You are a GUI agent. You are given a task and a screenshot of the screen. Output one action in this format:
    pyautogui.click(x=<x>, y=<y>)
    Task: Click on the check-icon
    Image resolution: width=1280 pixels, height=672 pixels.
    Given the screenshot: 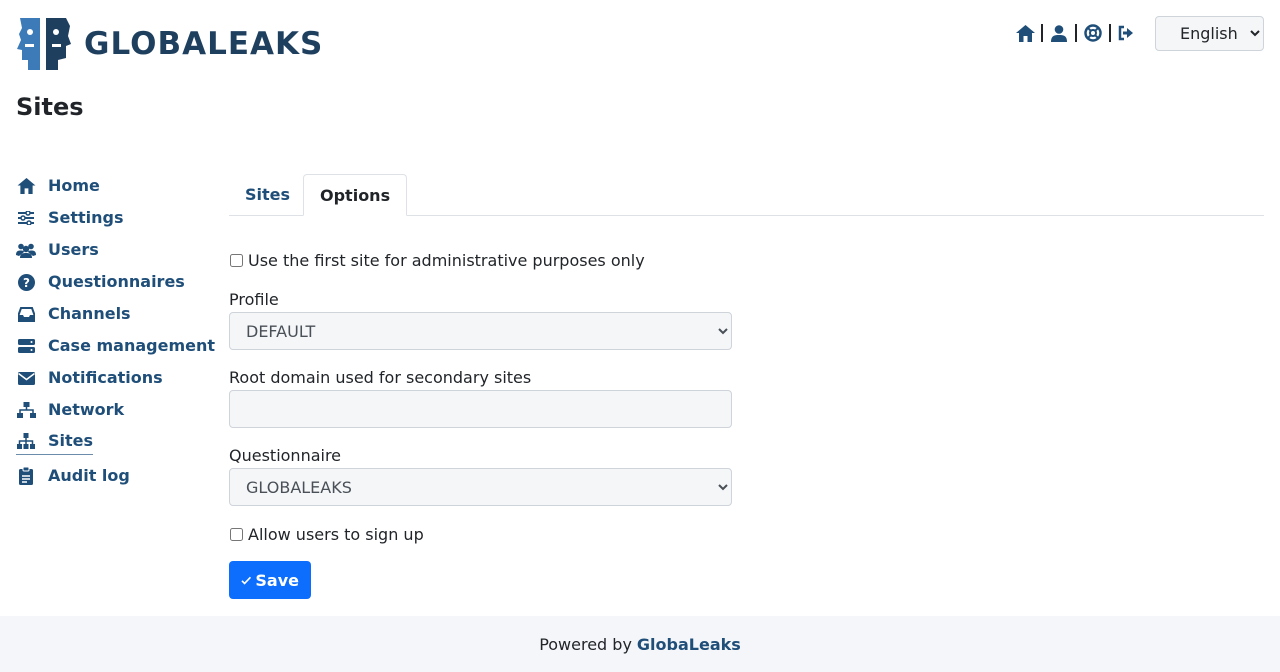 What is the action you would take?
    pyautogui.click(x=246, y=580)
    